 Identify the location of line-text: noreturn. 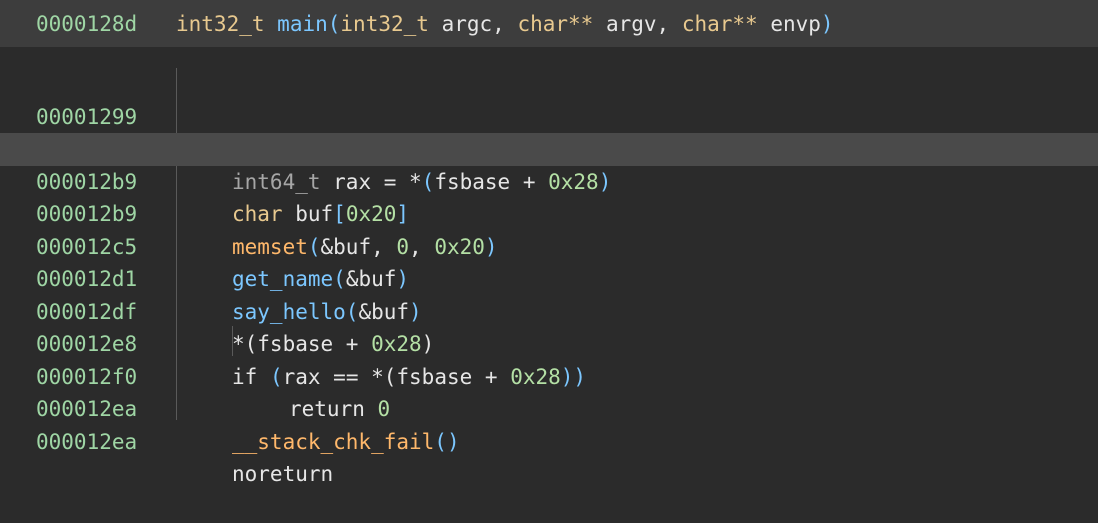
(282, 474).